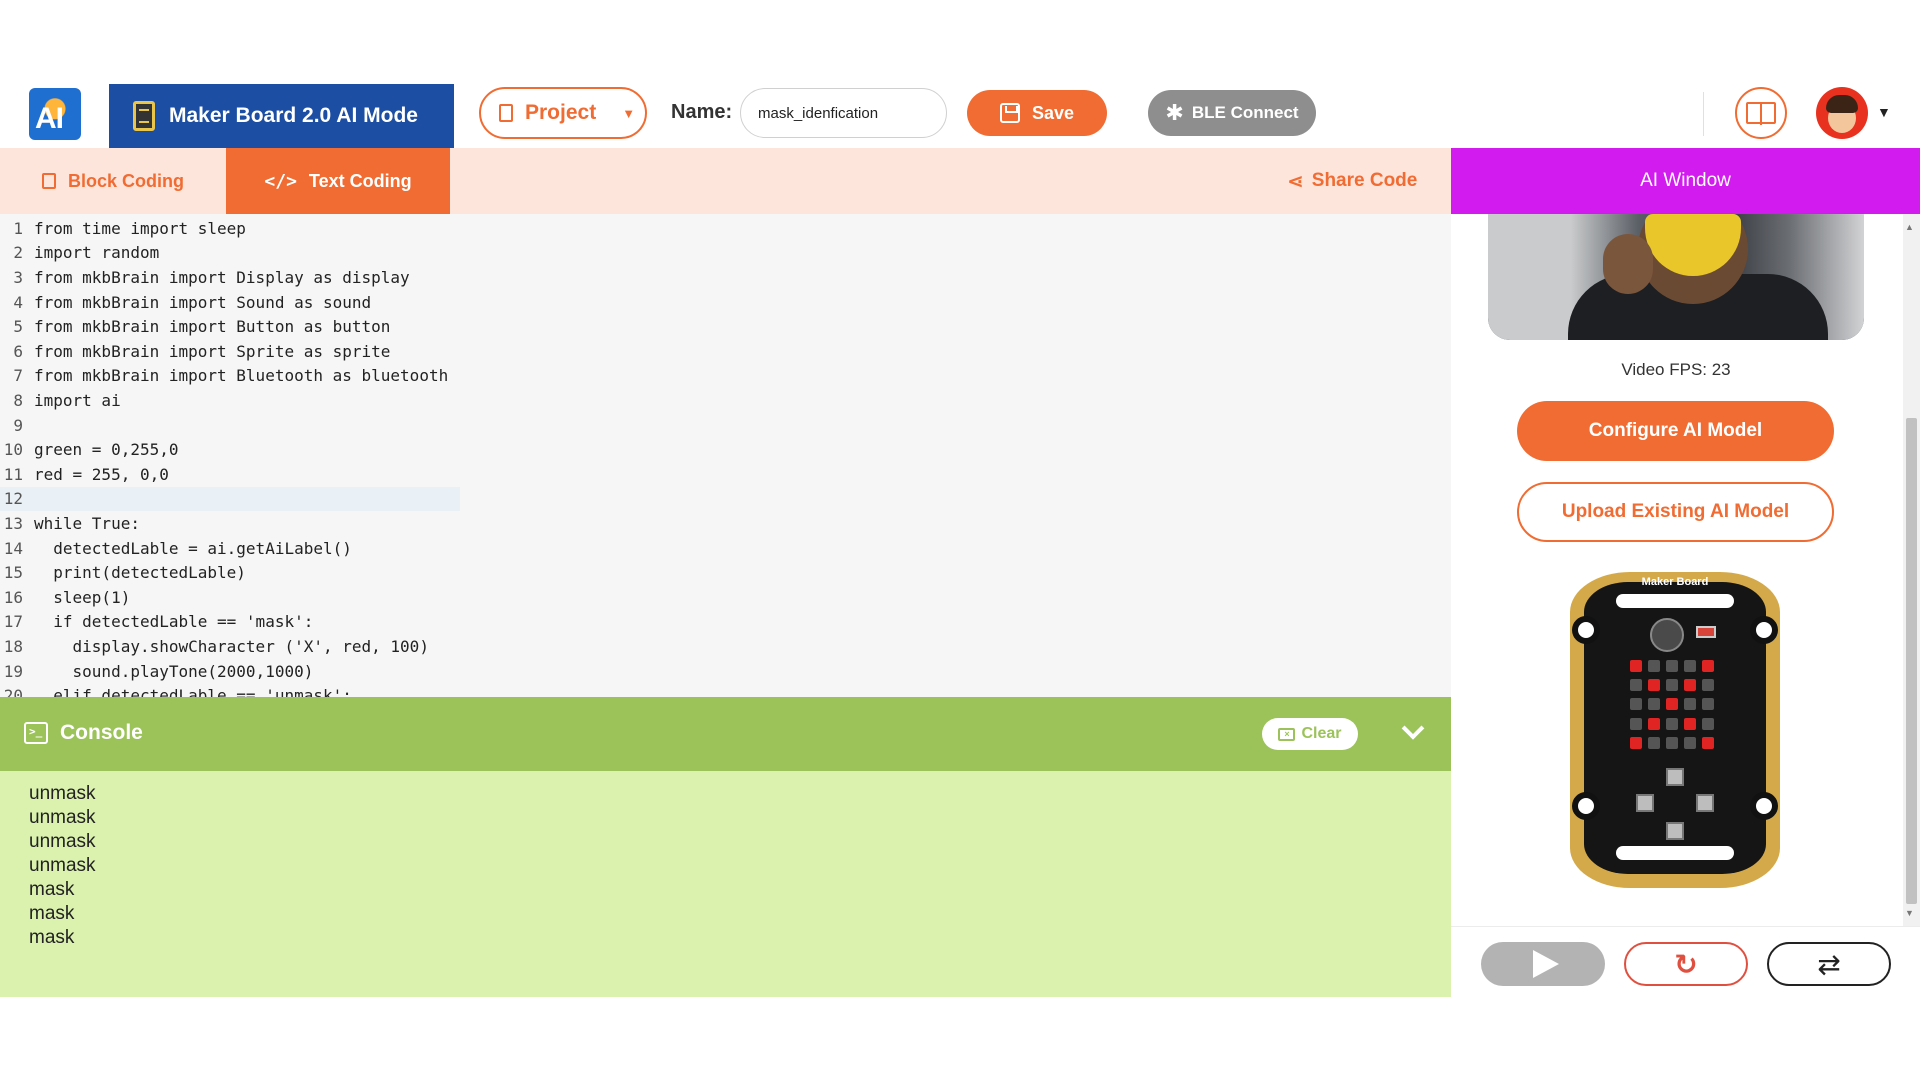 The width and height of the screenshot is (1920, 1080). I want to click on board-mode-label: Maker Board 2.0 AI Mode, so click(293, 115).